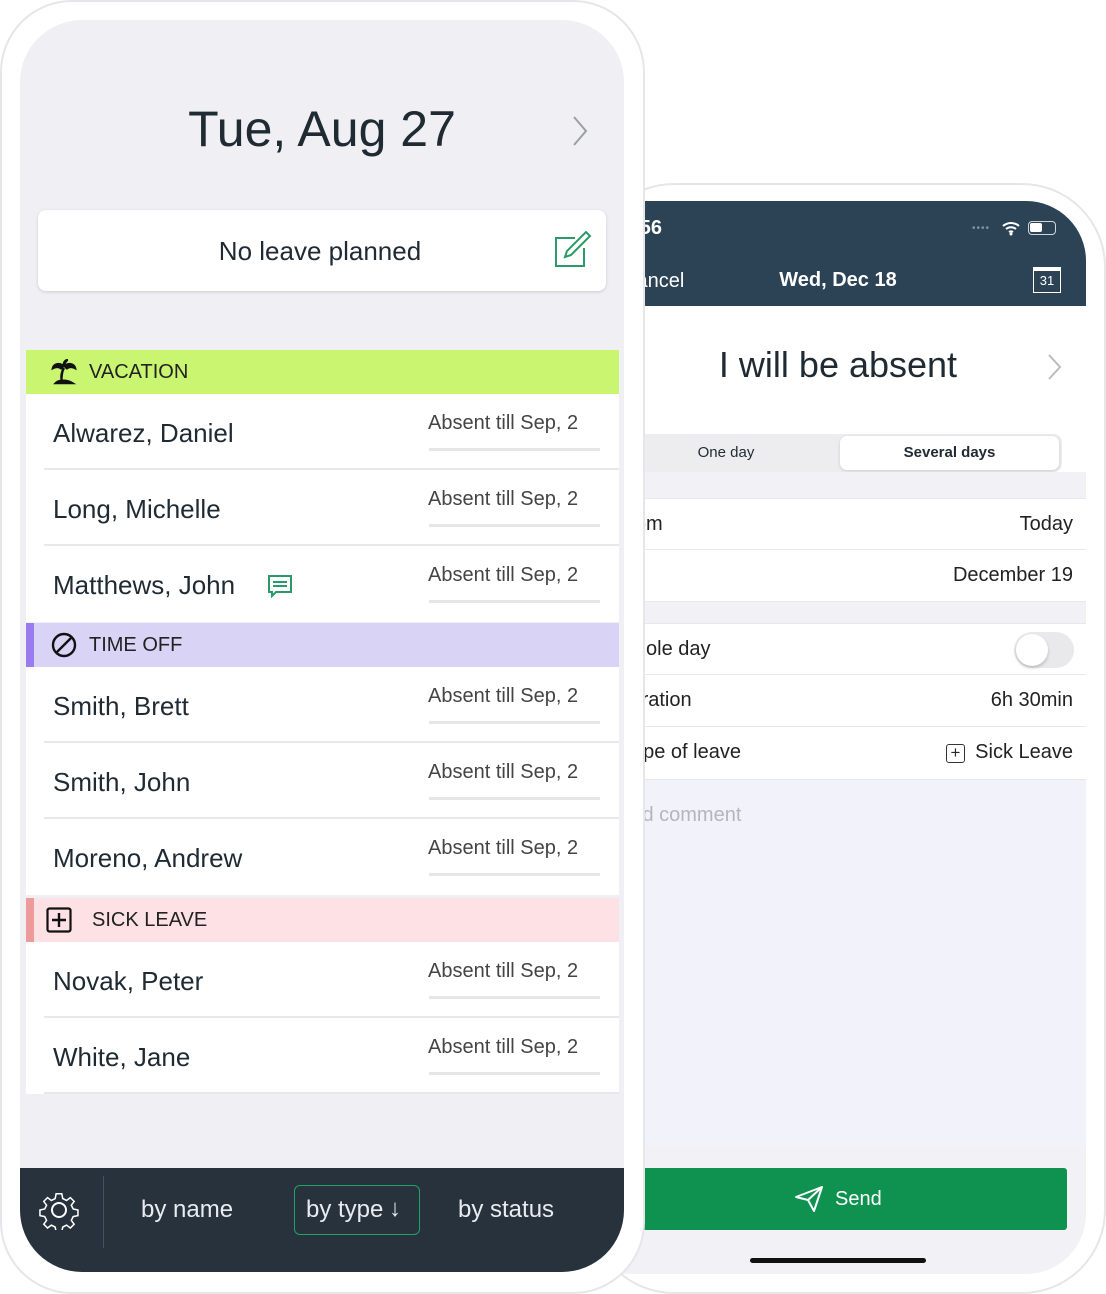 The height and width of the screenshot is (1294, 1106). What do you see at coordinates (838, 1260) in the screenshot?
I see `home-indicator` at bounding box center [838, 1260].